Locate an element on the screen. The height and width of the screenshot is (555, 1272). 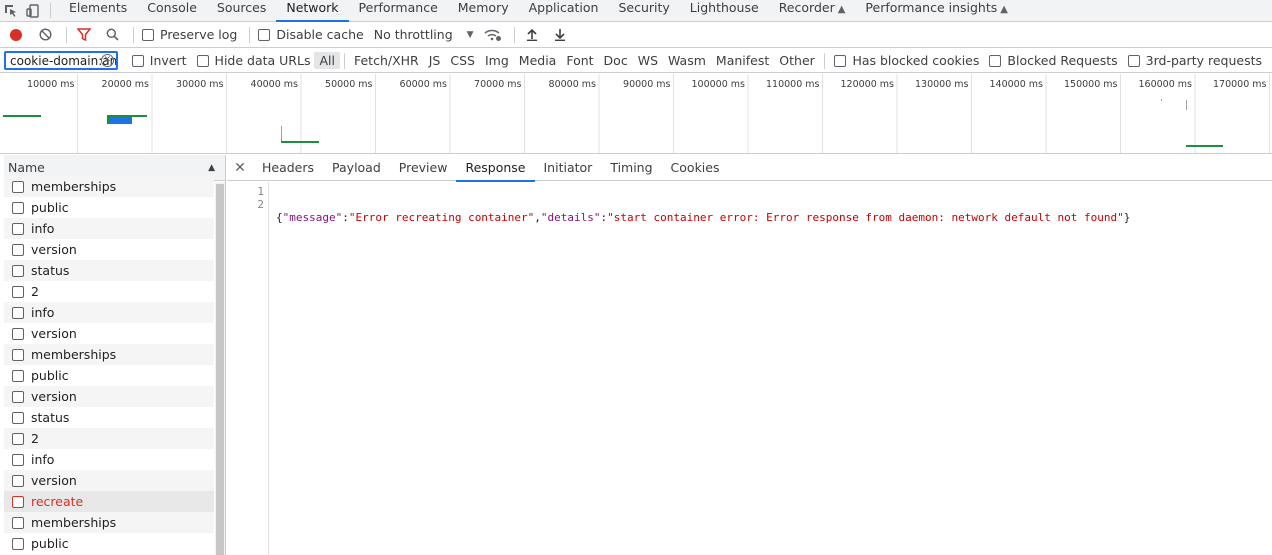
hide-data-urls-checkbox: Hide data URLs is located at coordinates (253, 60).